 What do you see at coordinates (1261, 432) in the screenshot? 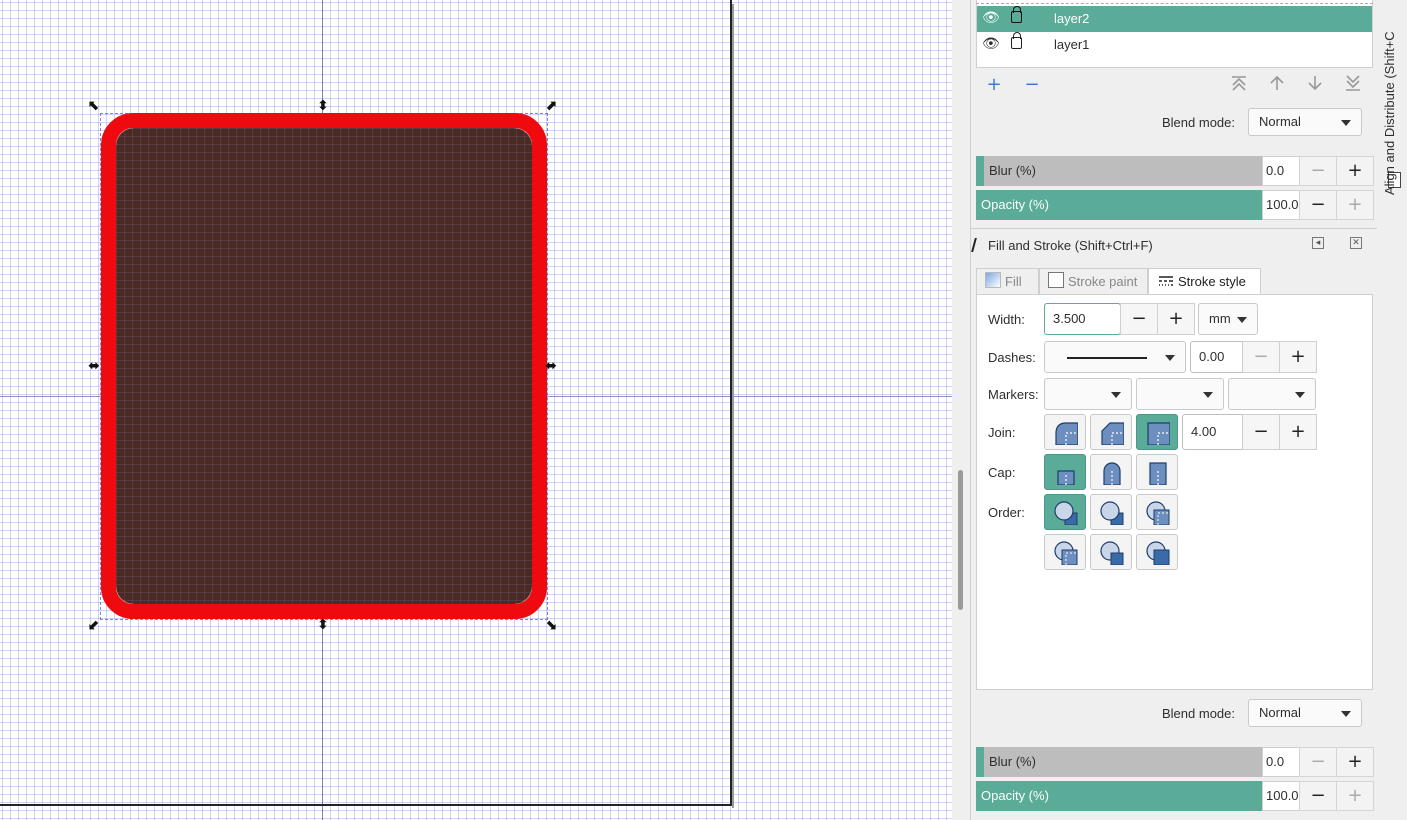
I see `miter-limit-decrement-button: −` at bounding box center [1261, 432].